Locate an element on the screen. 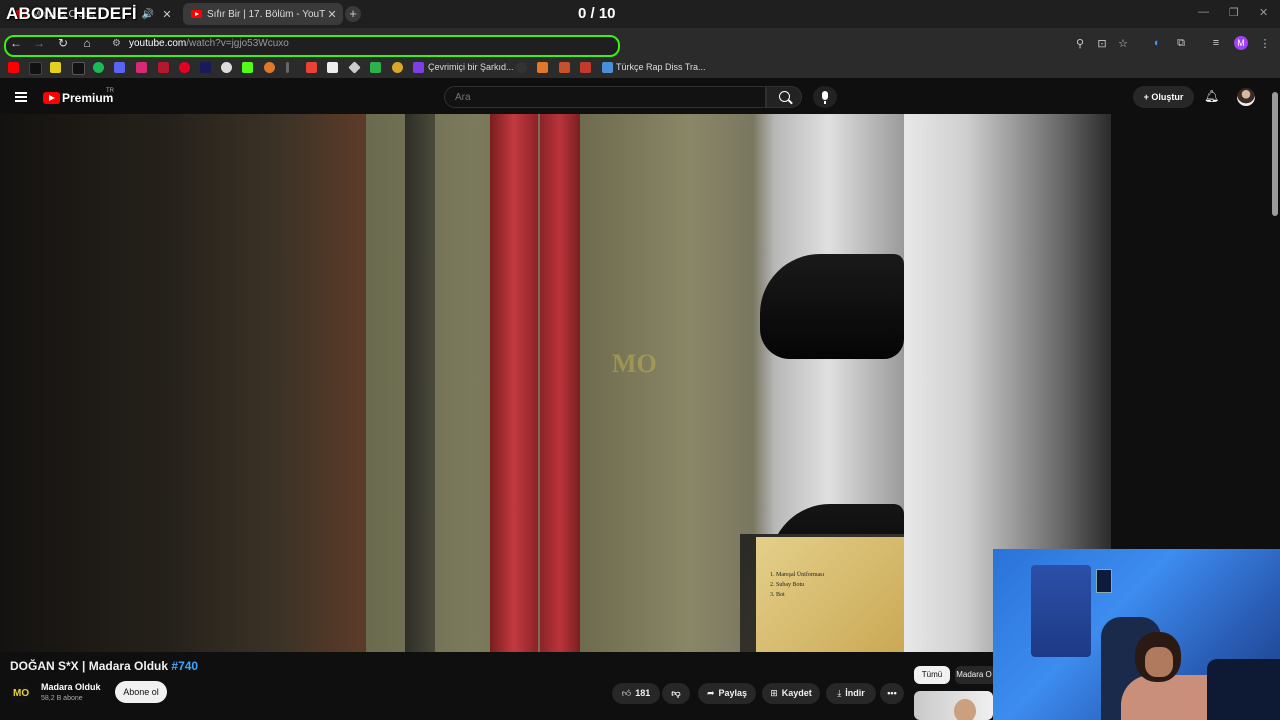  save-icon: ⊞ is located at coordinates (774, 693).